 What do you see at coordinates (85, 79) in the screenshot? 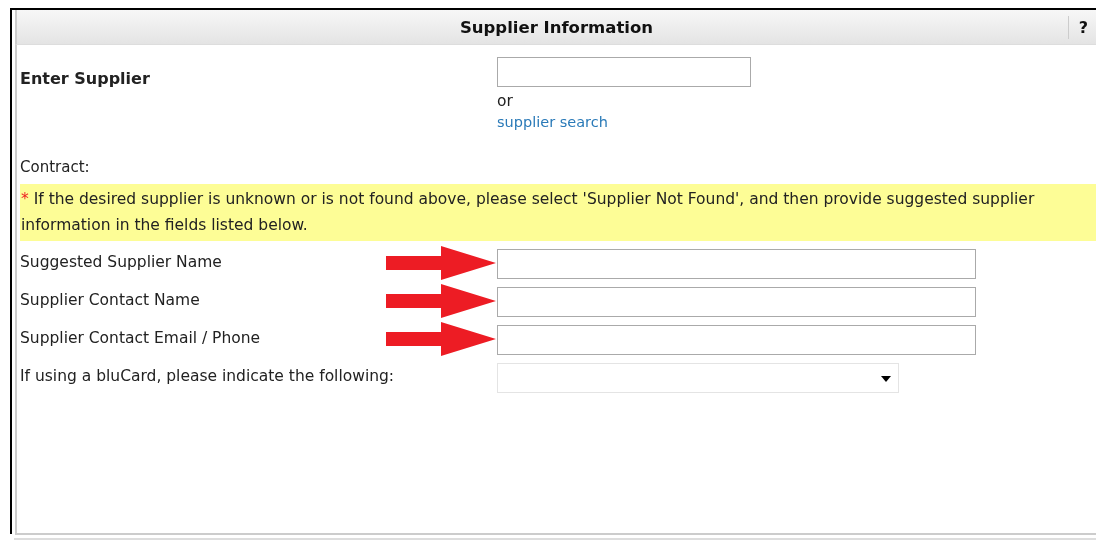
I see `field-label: Enter Supplier` at bounding box center [85, 79].